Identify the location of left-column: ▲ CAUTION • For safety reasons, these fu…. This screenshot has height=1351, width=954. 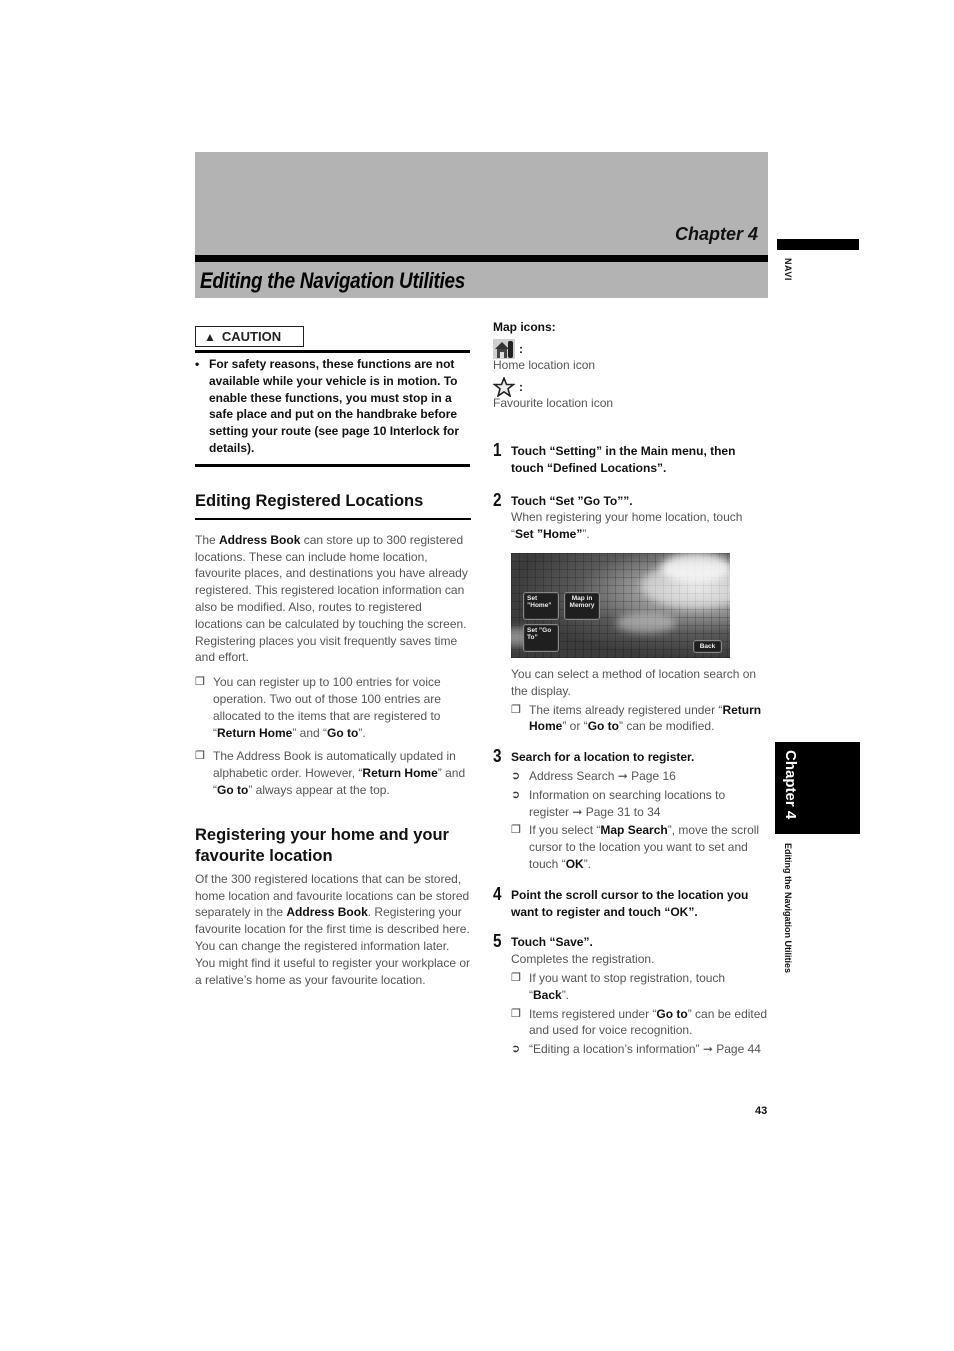
(333, 657).